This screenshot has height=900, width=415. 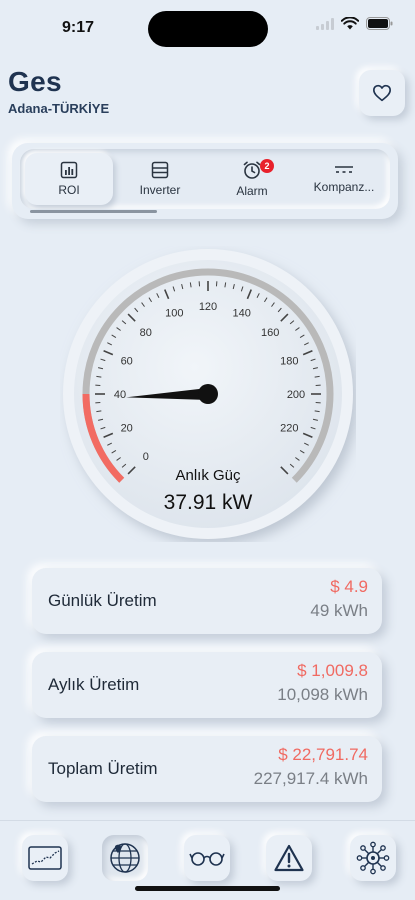 What do you see at coordinates (323, 754) in the screenshot?
I see `card-money: $ 22,791.74` at bounding box center [323, 754].